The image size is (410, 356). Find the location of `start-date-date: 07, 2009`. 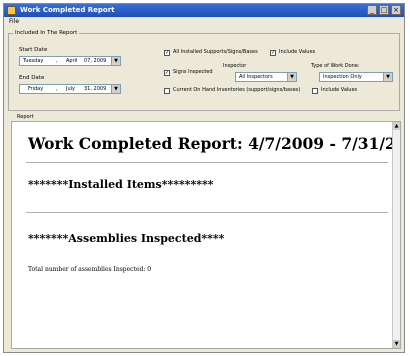

start-date-date: 07, 2009 is located at coordinates (95, 61).